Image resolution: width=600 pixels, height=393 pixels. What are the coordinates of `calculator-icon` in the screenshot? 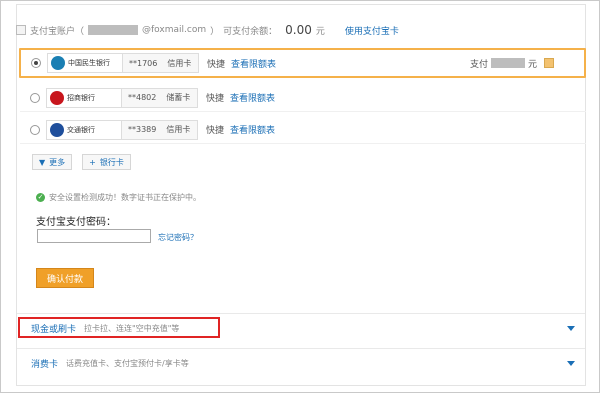 It's located at (549, 63).